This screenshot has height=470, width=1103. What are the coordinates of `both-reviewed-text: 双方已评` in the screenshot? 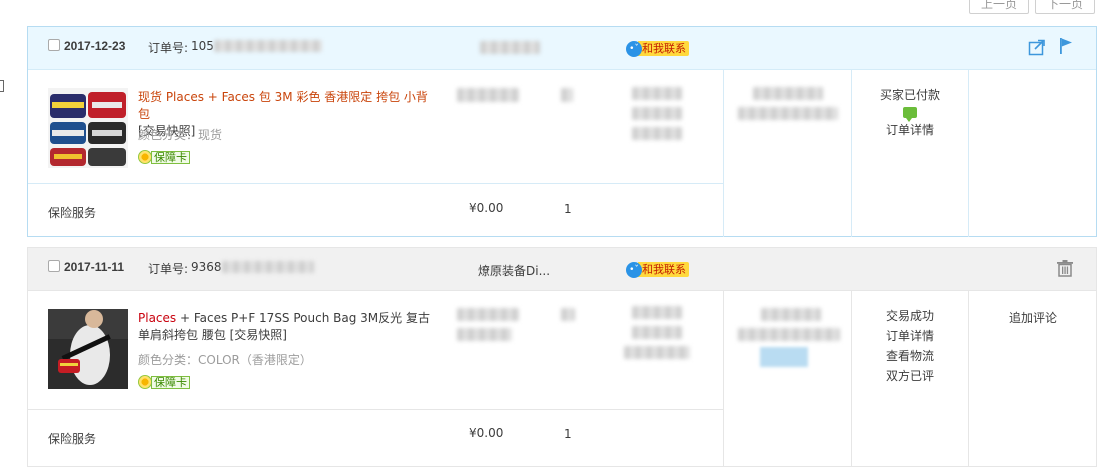 It's located at (909, 376).